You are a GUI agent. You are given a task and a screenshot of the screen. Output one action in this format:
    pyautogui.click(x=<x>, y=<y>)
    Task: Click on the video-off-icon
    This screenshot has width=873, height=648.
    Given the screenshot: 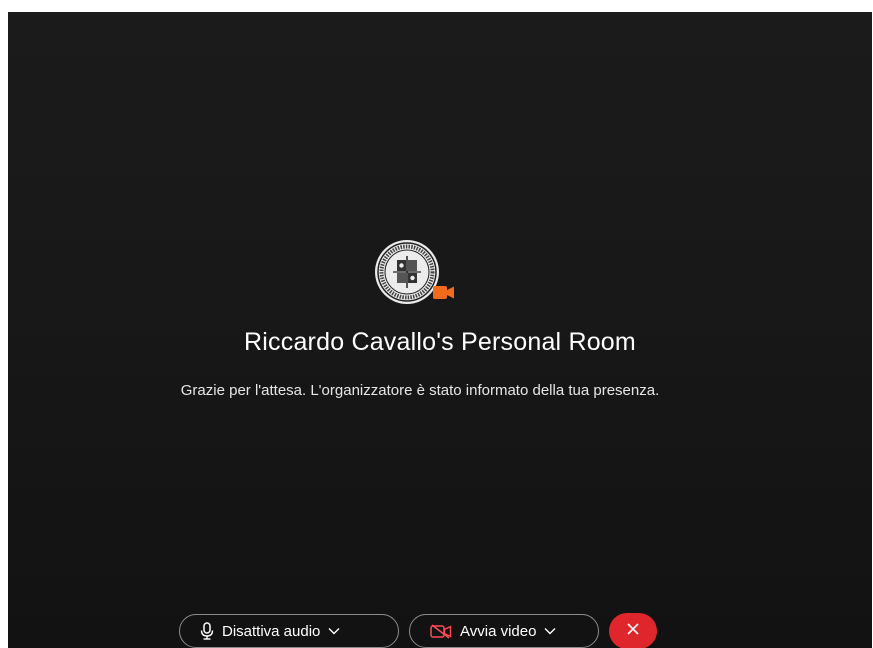 What is the action you would take?
    pyautogui.click(x=441, y=631)
    